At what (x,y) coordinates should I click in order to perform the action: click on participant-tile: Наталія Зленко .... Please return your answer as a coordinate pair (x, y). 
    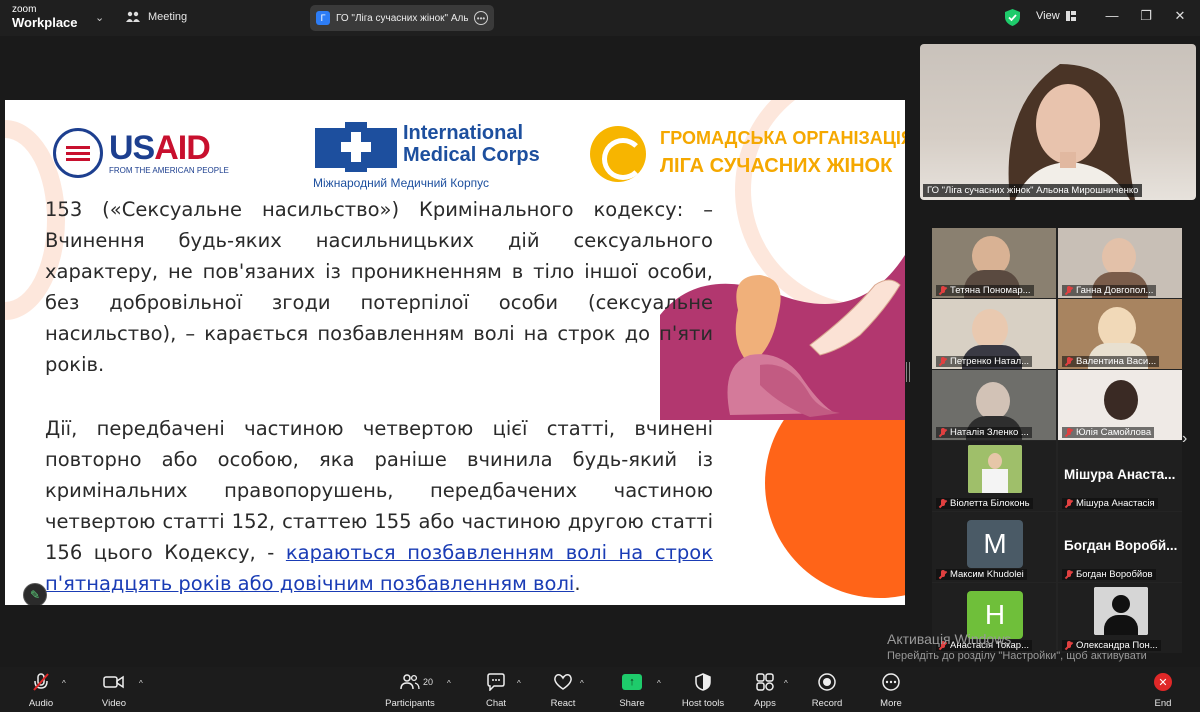
    Looking at the image, I should click on (994, 405).